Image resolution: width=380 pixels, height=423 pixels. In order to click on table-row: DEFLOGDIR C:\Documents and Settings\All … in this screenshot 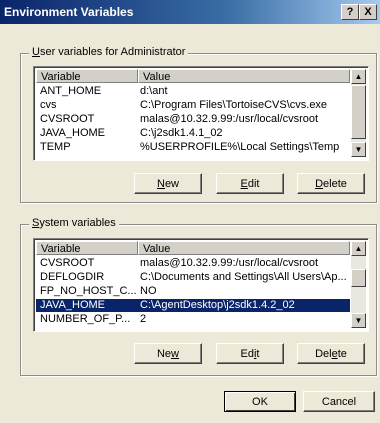, I will do `click(193, 277)`.